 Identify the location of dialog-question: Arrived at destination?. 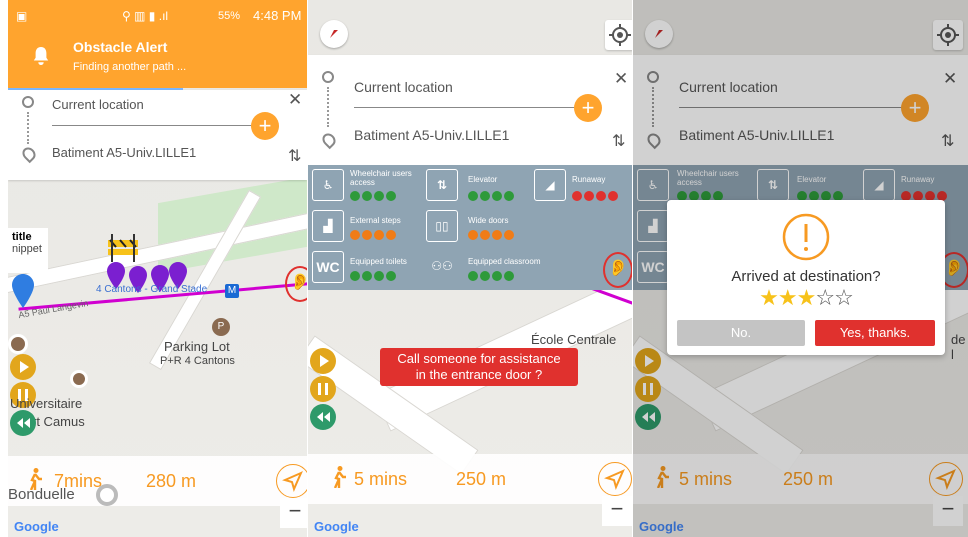
(806, 276).